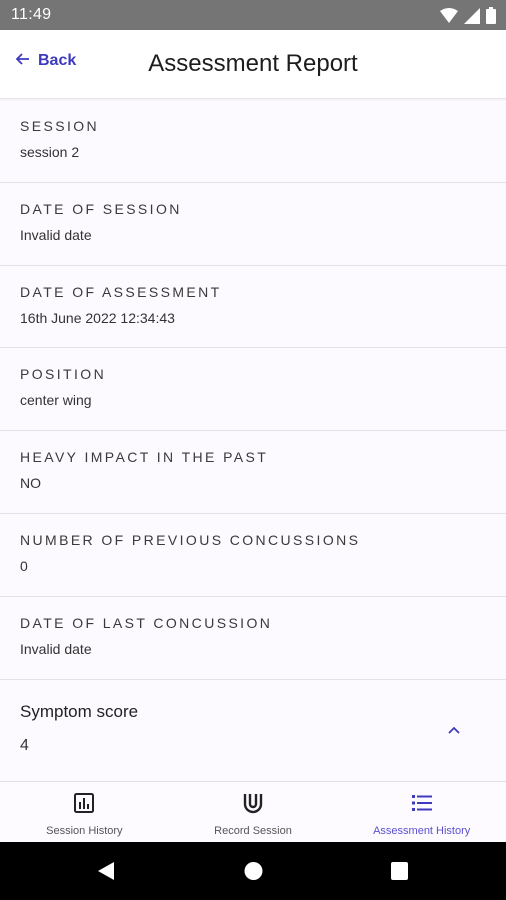  What do you see at coordinates (56, 400) in the screenshot?
I see `field-value: center wing` at bounding box center [56, 400].